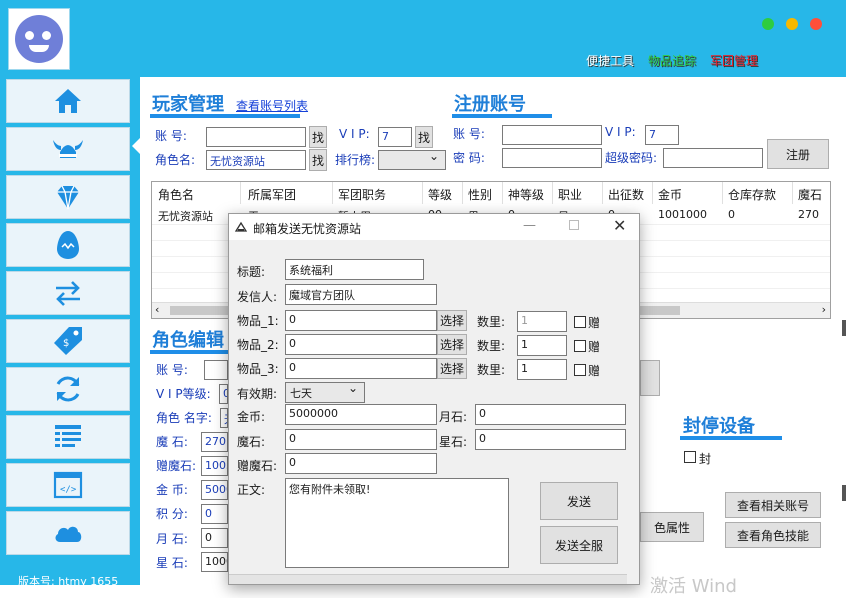 The width and height of the screenshot is (846, 598). What do you see at coordinates (574, 225) in the screenshot?
I see `dialog-maximize-icon` at bounding box center [574, 225].